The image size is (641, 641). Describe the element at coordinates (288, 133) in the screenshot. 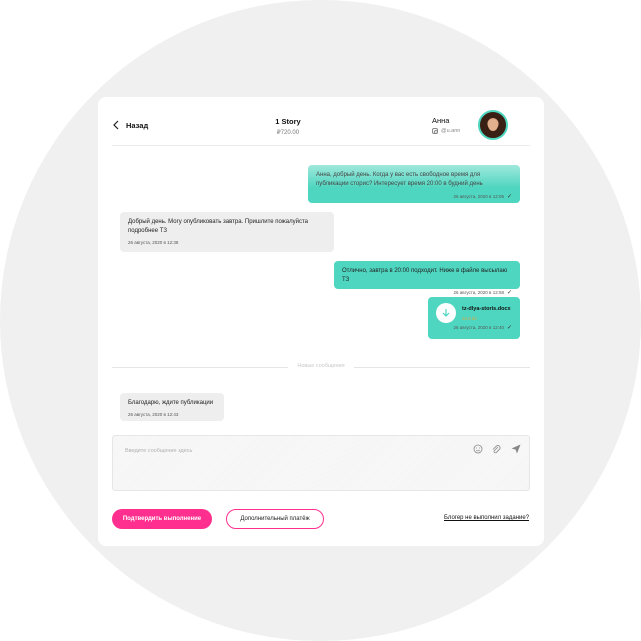

I see `order-price: ₽720.00` at that location.